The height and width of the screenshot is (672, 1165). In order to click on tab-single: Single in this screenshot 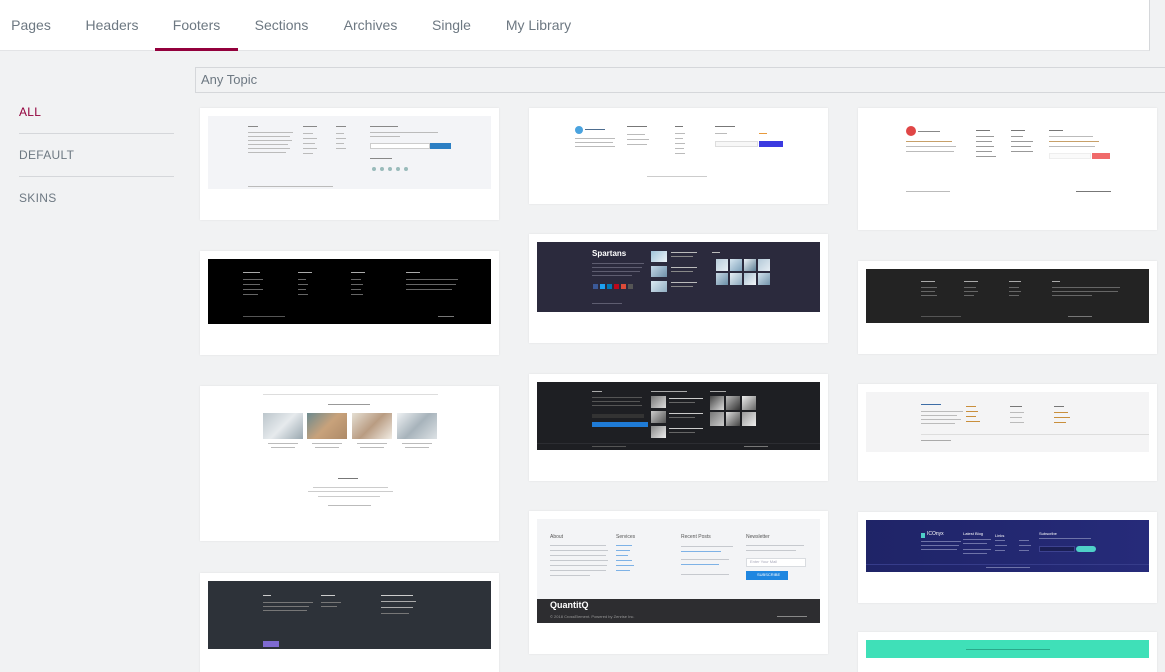, I will do `click(451, 25)`.